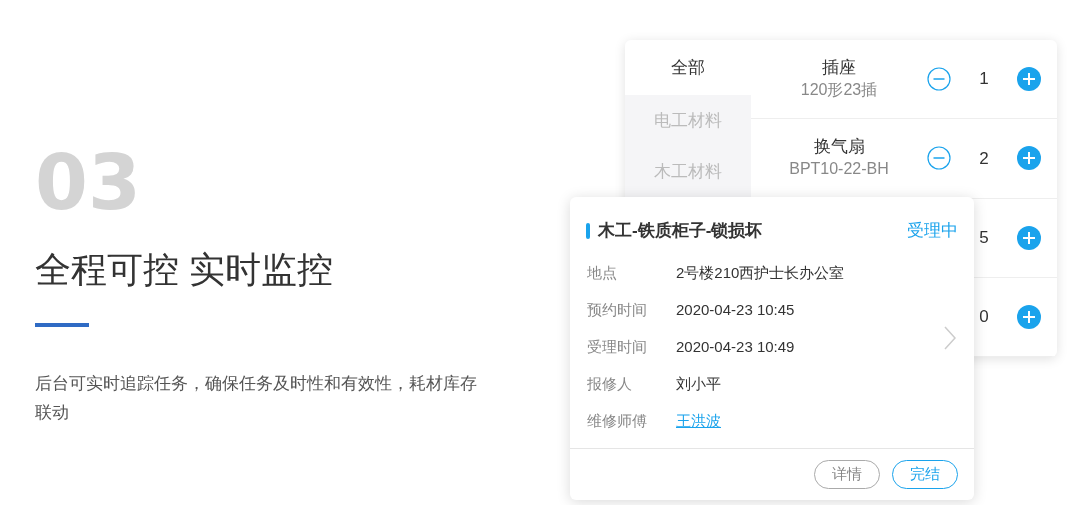  I want to click on field-label: 维修师傅, so click(617, 421).